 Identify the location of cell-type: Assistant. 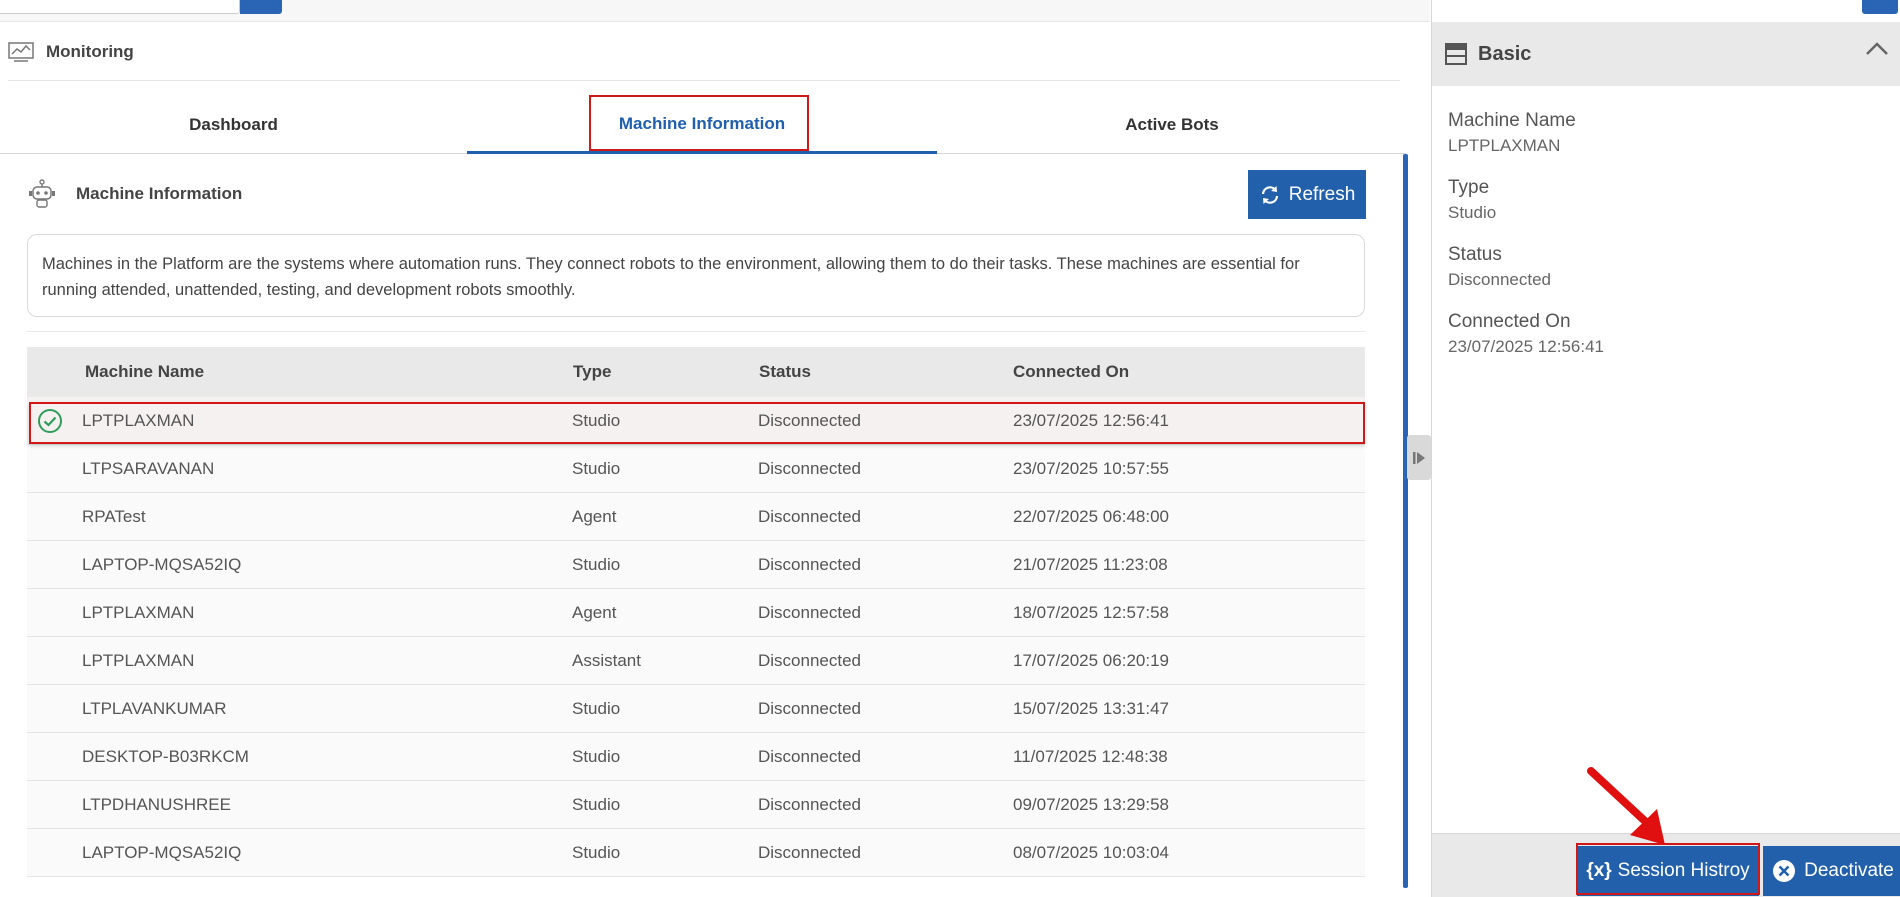
(606, 660).